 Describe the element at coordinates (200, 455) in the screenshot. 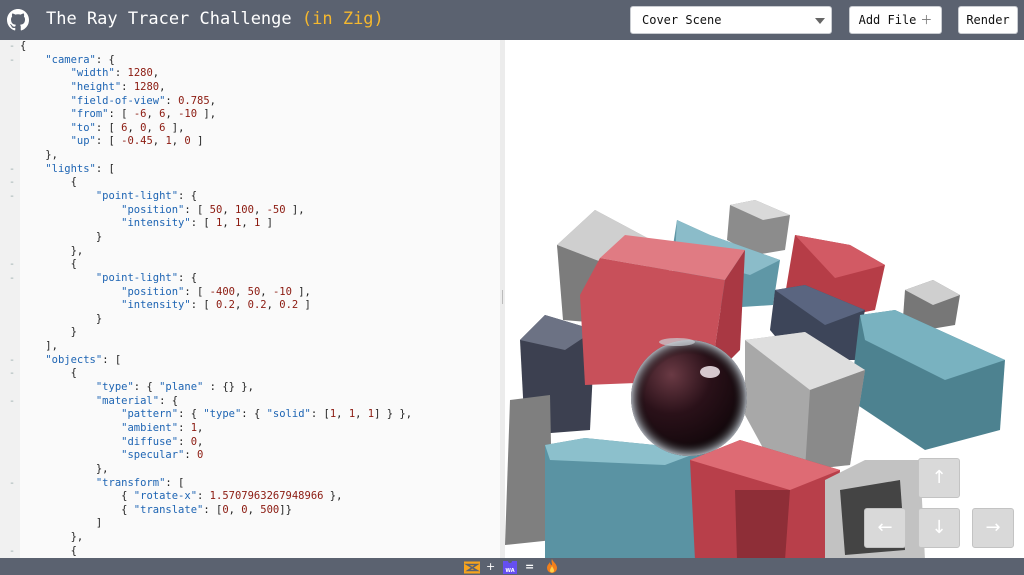

I see `code-token: 0` at that location.